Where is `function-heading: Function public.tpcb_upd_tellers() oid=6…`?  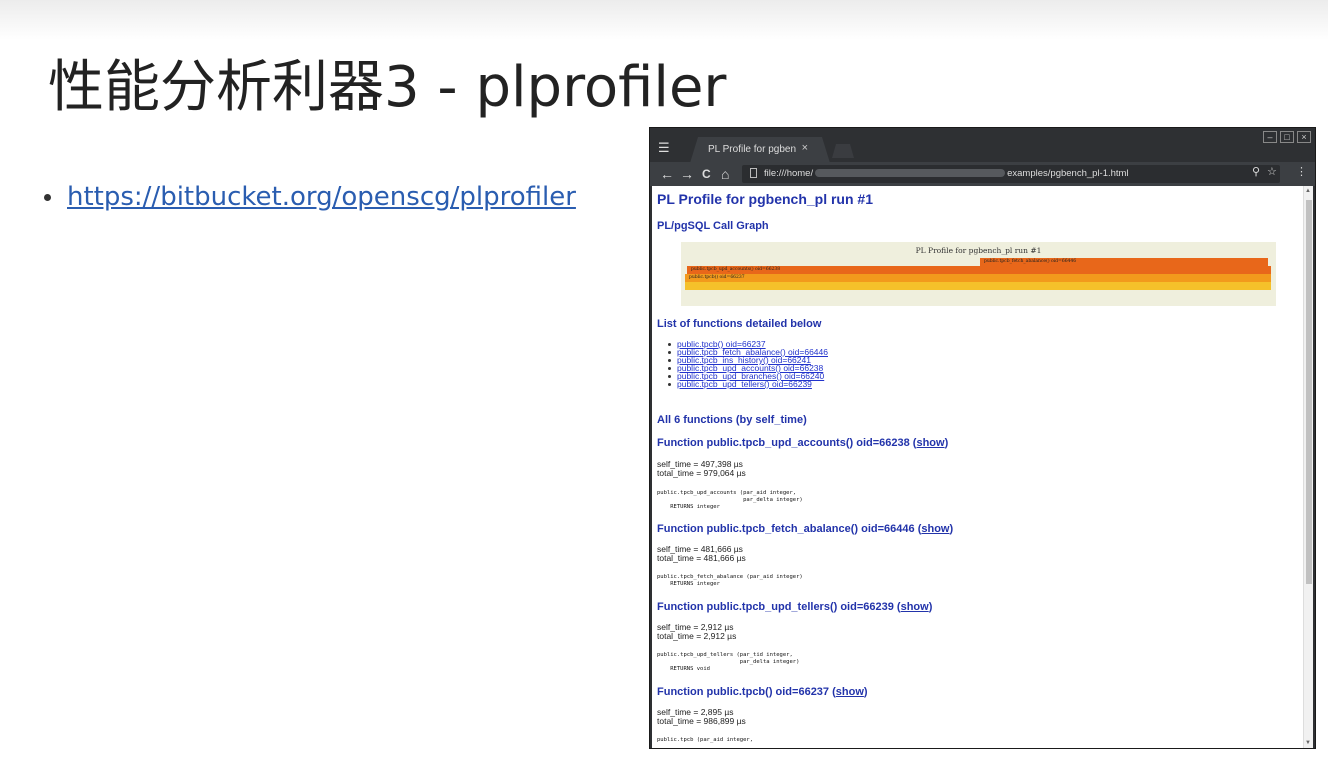 function-heading: Function public.tpcb_upd_tellers() oid=6… is located at coordinates (795, 607).